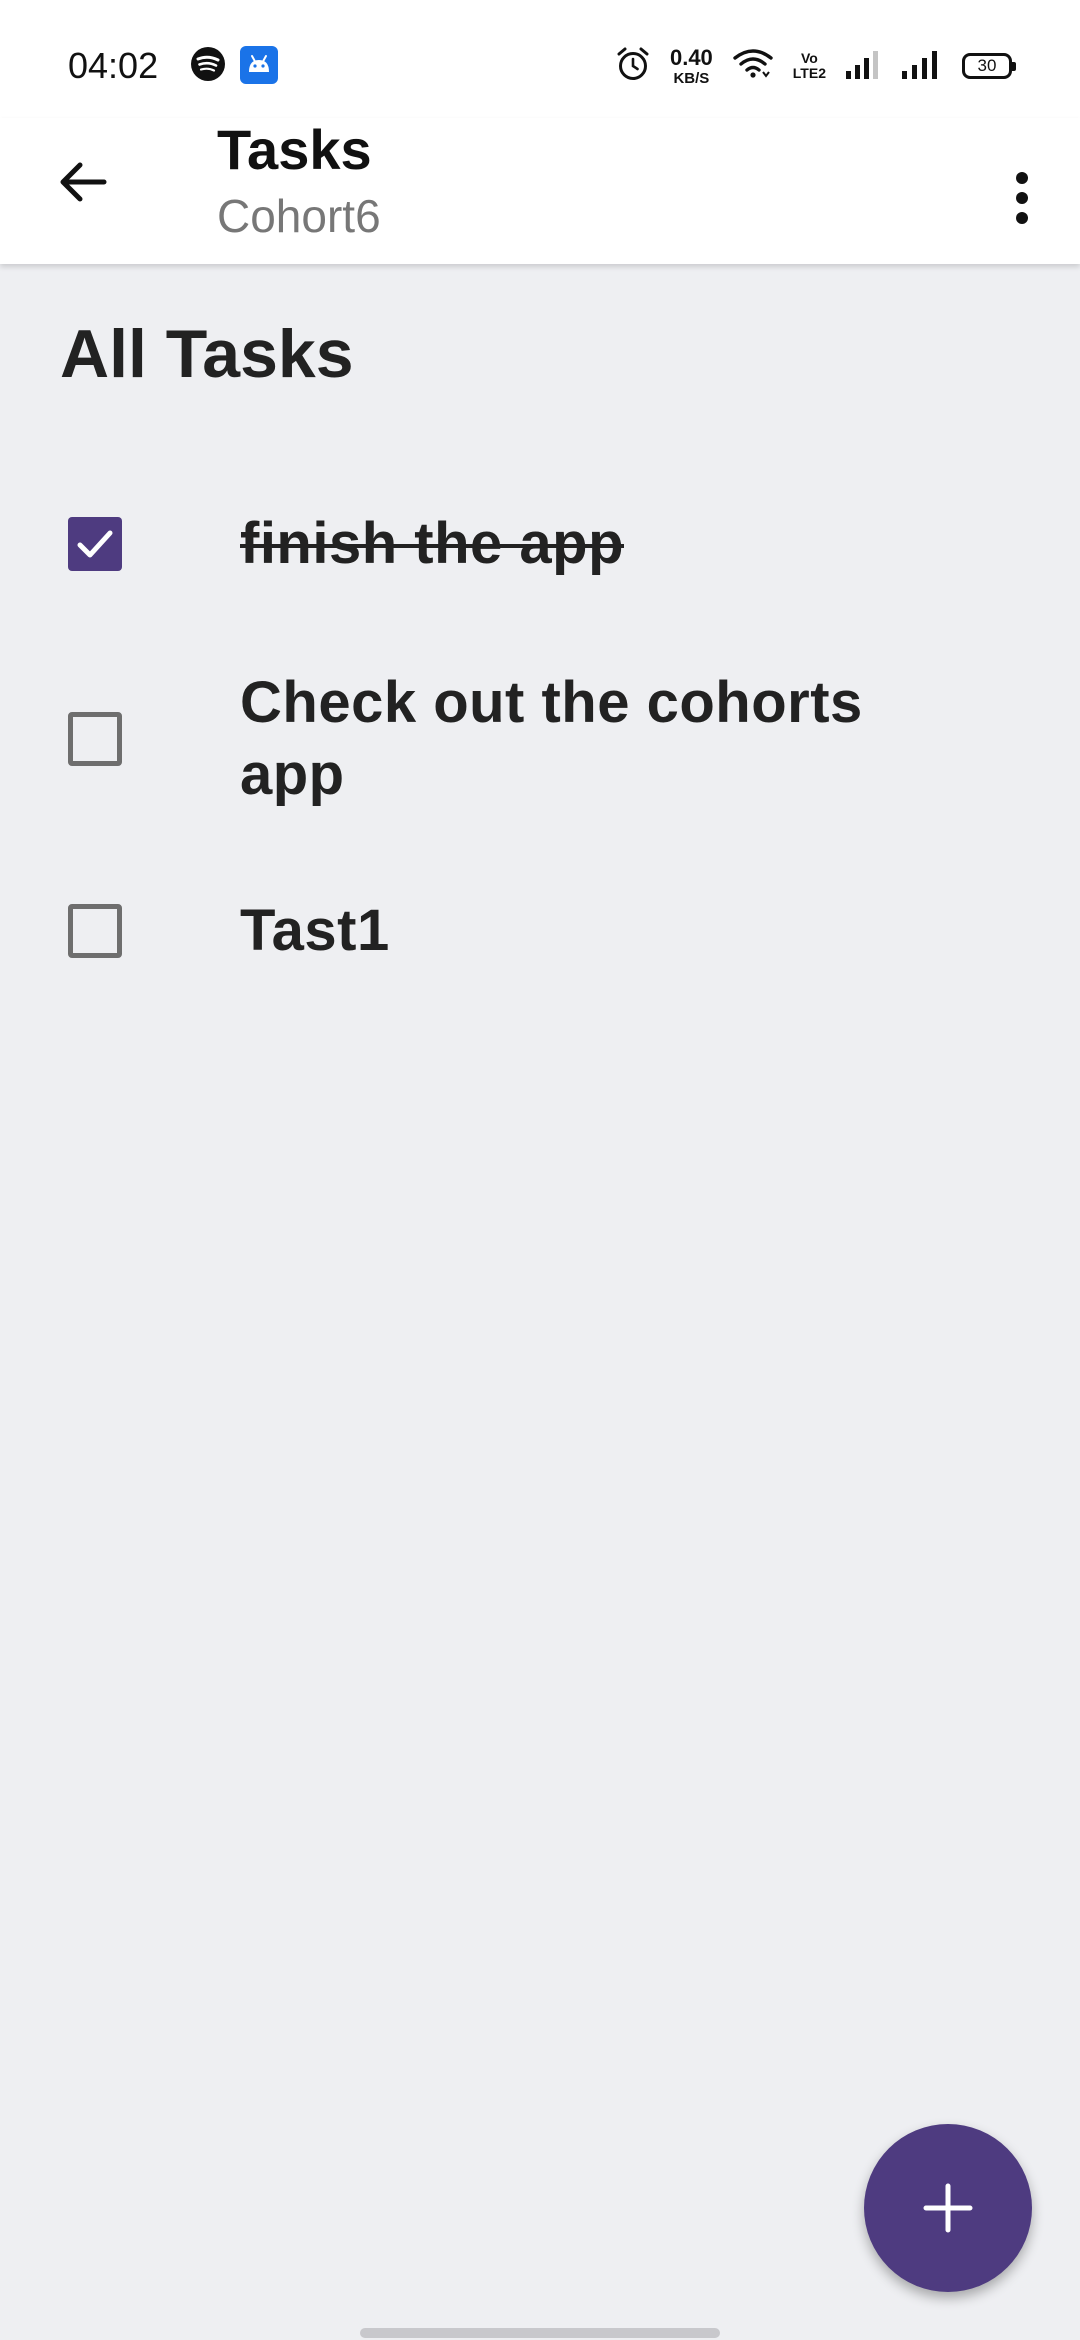 The image size is (1080, 2340). I want to click on spotify-icon, so click(208, 66).